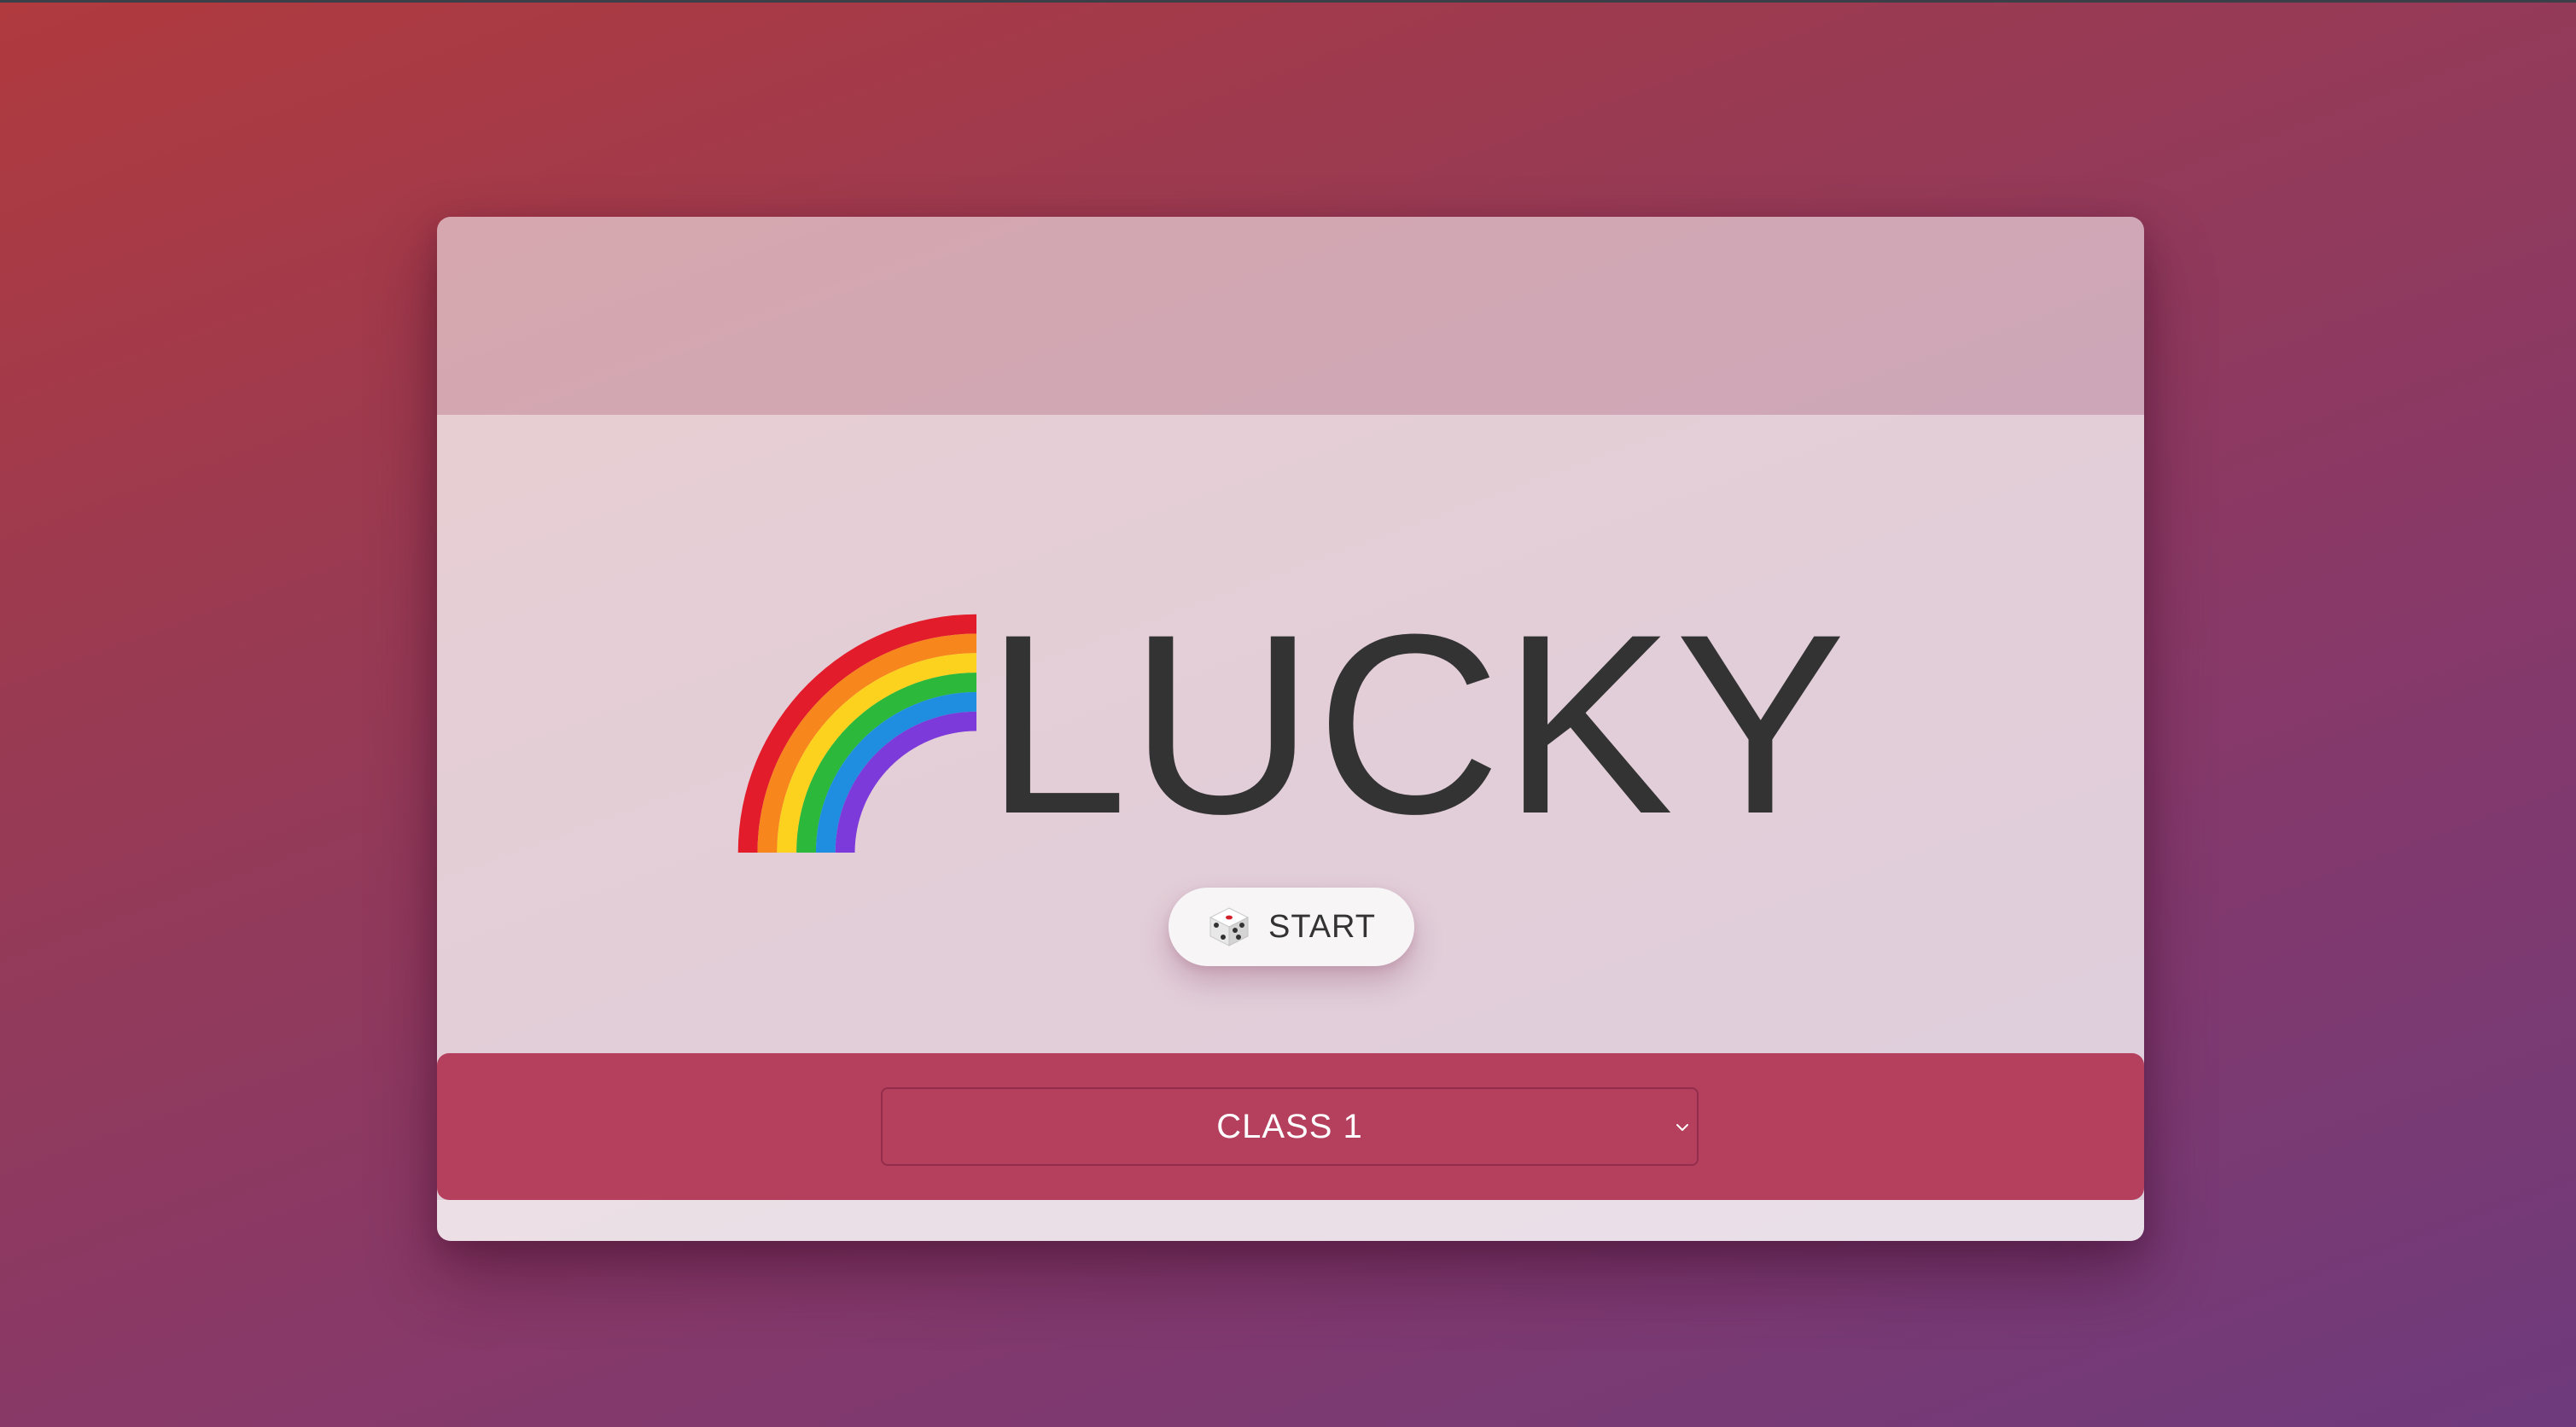 This screenshot has width=2576, height=1427. Describe the element at coordinates (1682, 1127) in the screenshot. I see `chevron-down-icon` at that location.